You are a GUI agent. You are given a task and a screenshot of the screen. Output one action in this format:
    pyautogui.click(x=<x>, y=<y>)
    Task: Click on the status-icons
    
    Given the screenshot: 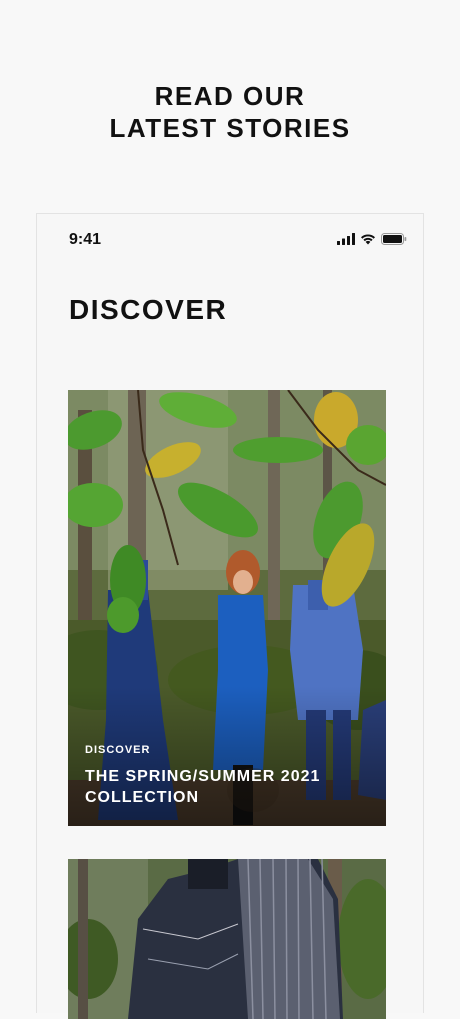 What is the action you would take?
    pyautogui.click(x=372, y=239)
    